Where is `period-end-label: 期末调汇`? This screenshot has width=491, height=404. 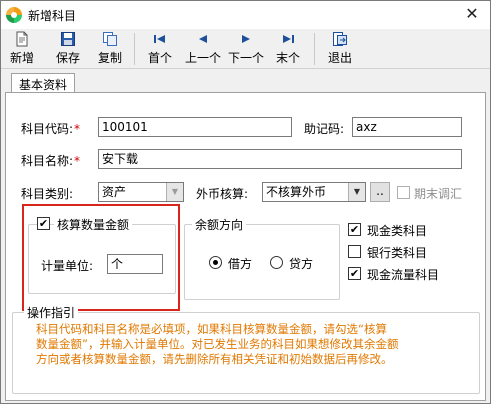 period-end-label: 期末调汇 is located at coordinates (438, 194).